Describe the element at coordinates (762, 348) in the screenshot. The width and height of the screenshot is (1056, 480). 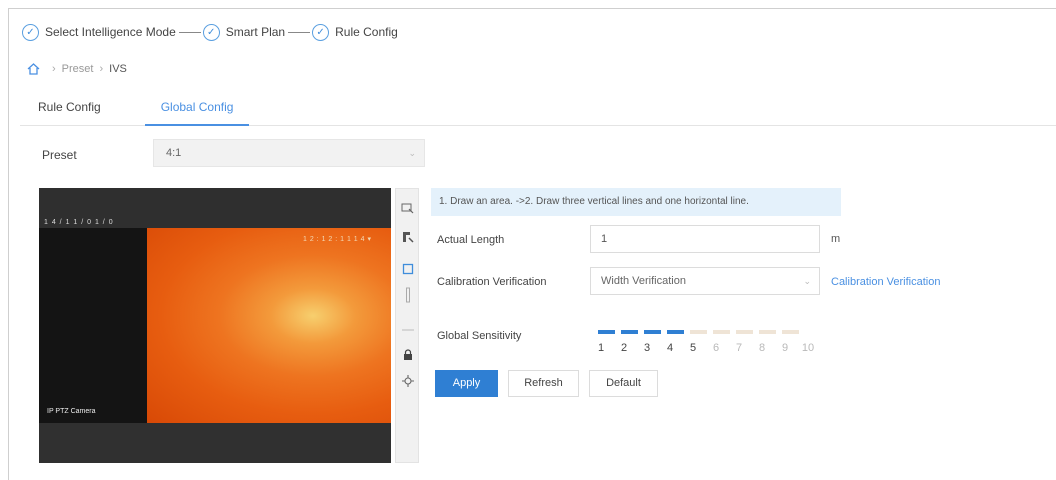
I see `sensitivity-level: 8` at that location.